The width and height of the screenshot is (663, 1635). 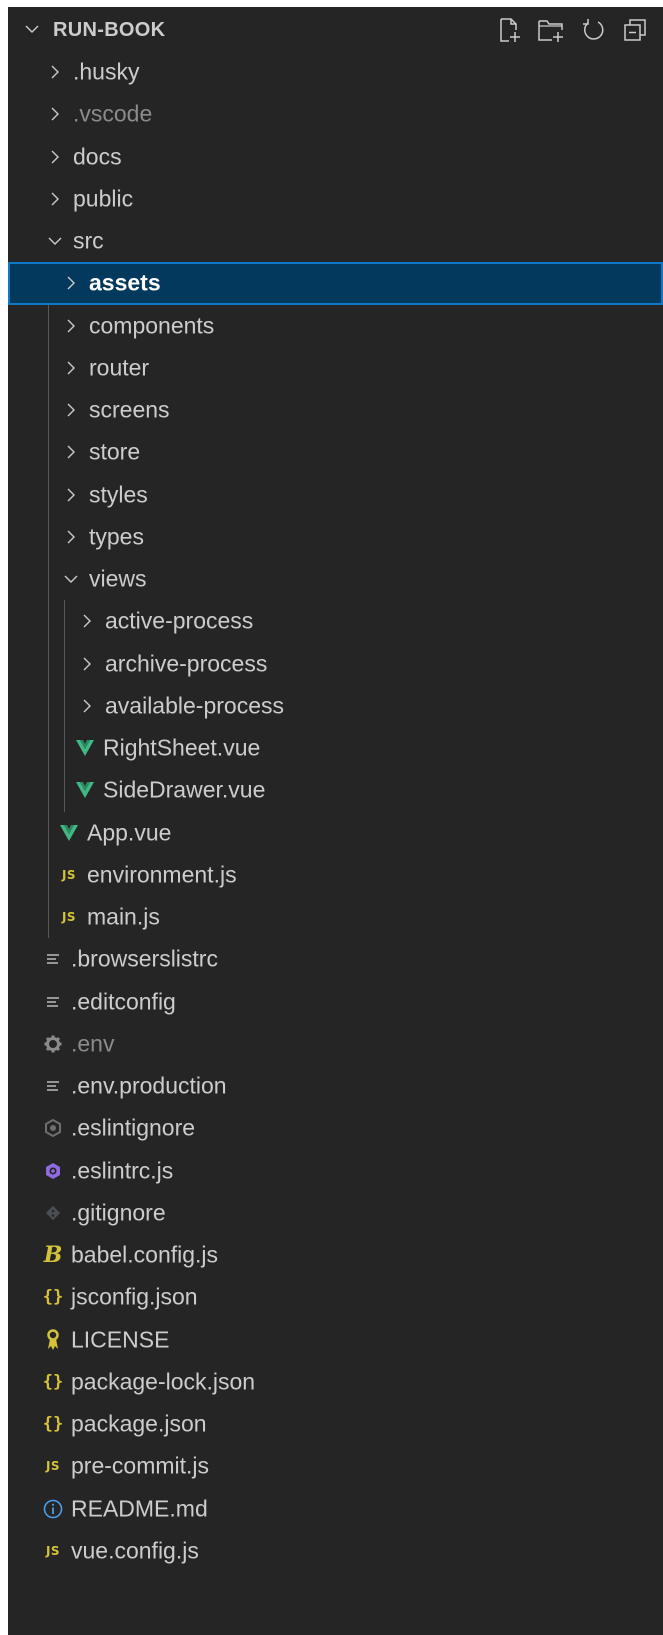 What do you see at coordinates (93, 1043) in the screenshot?
I see `tree-item-label: .env` at bounding box center [93, 1043].